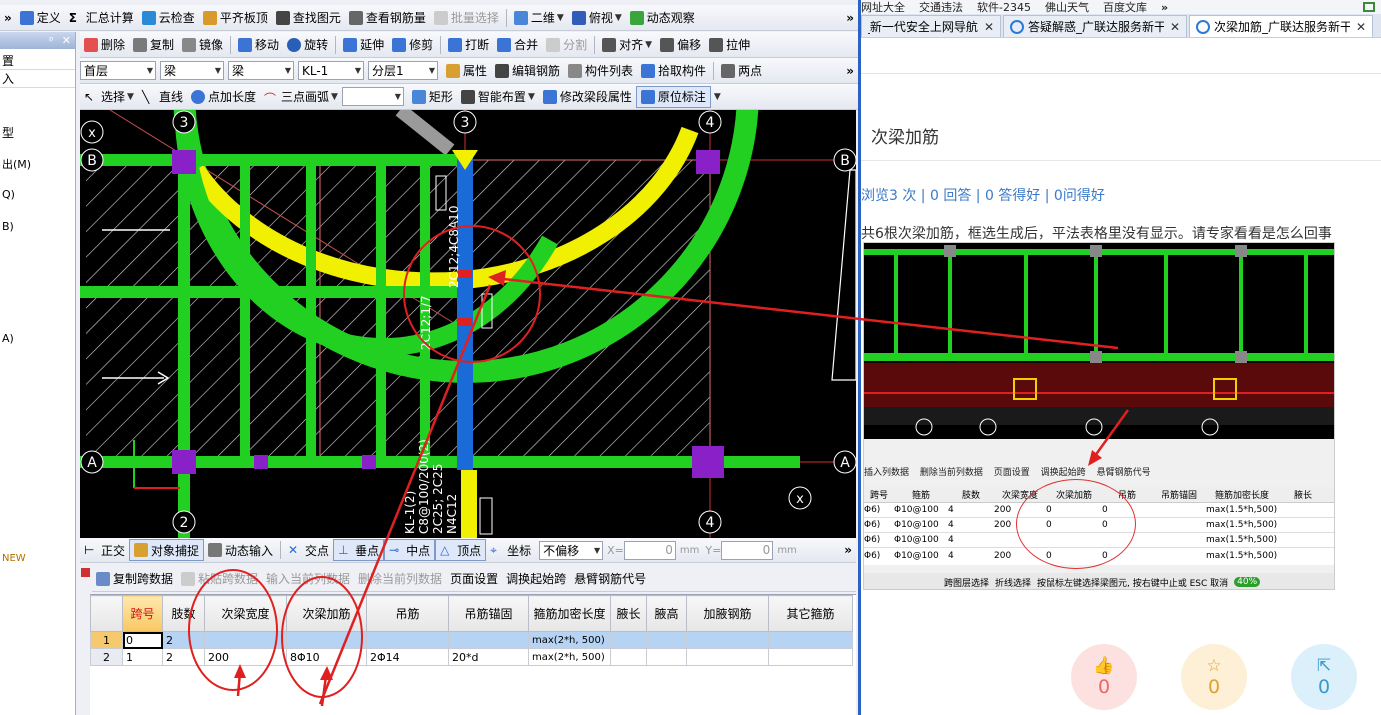 This screenshot has height=715, width=1381. What do you see at coordinates (1214, 677) in the screenshot?
I see `favorite-button: ☆ 0` at bounding box center [1214, 677].